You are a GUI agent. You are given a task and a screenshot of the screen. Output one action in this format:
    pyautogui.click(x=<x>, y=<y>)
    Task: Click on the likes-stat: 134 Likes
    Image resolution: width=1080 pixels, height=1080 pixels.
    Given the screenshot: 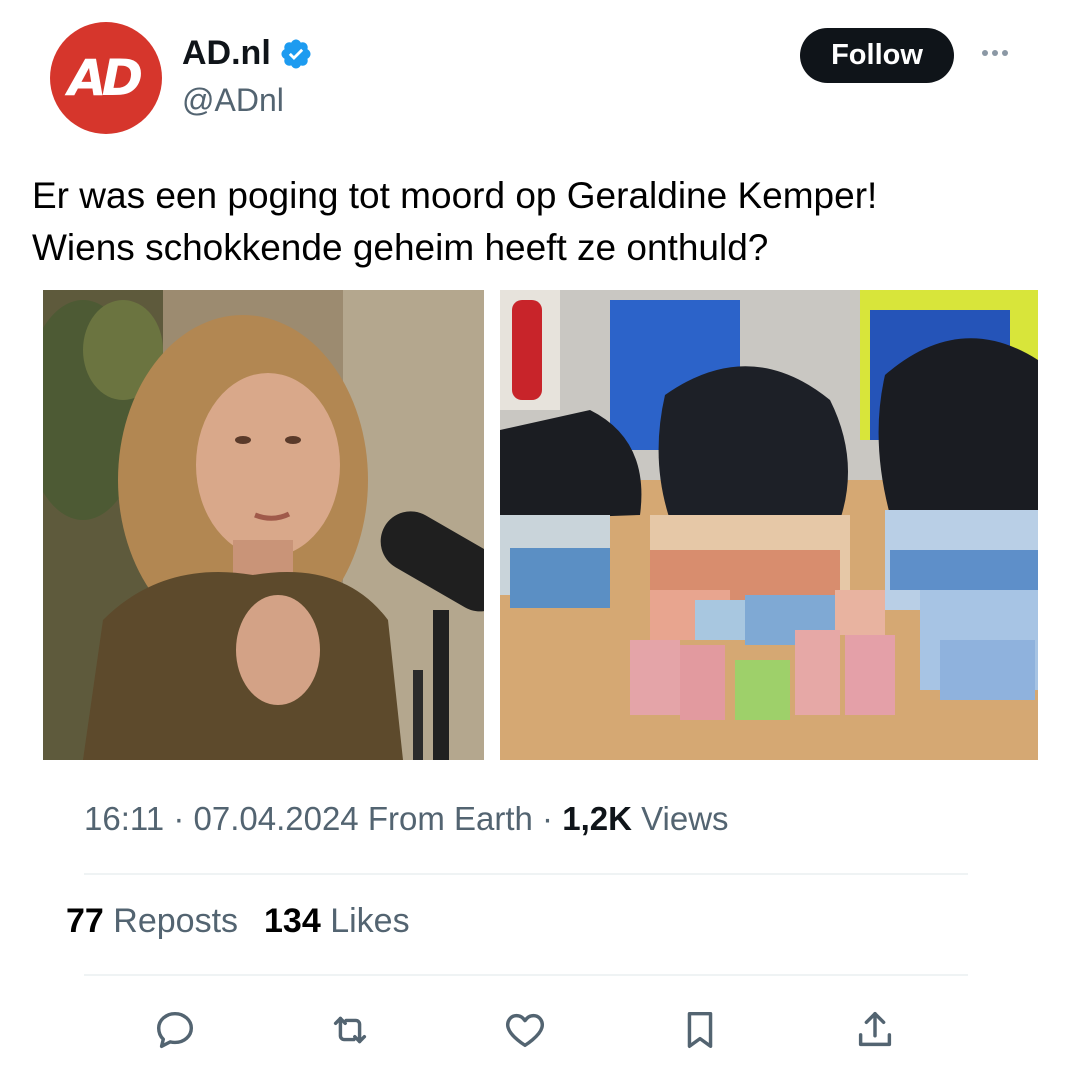 What is the action you would take?
    pyautogui.click(x=337, y=921)
    